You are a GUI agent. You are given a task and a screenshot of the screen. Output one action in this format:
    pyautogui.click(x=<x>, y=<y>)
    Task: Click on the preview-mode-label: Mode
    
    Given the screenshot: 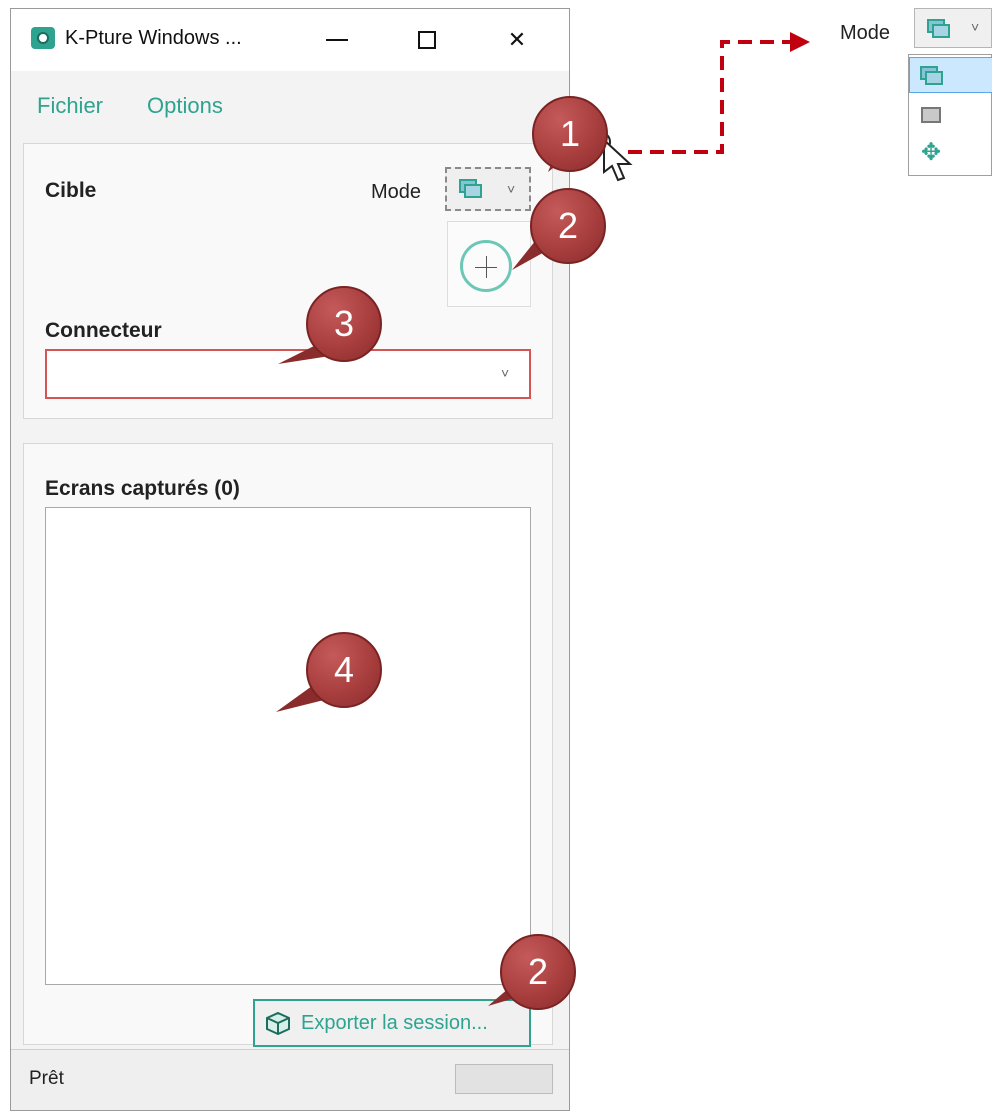 What is the action you would take?
    pyautogui.click(x=865, y=33)
    